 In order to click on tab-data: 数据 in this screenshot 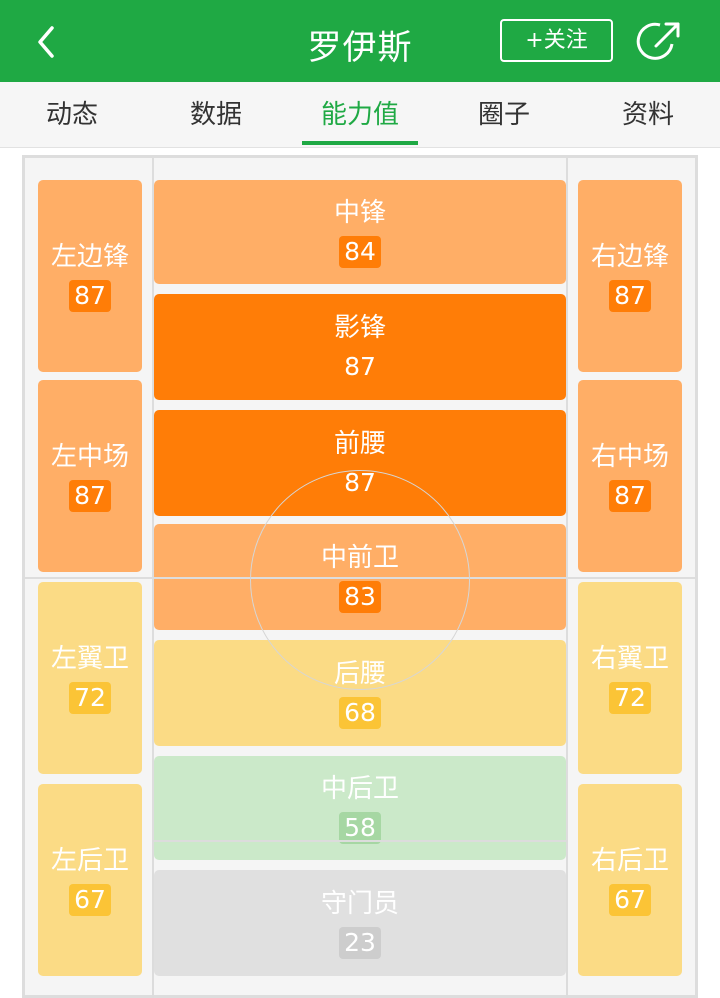, I will do `click(216, 115)`.